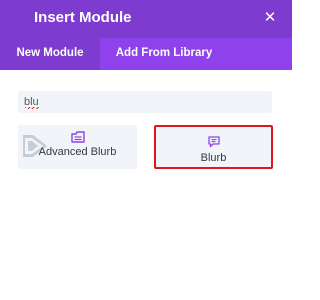  What do you see at coordinates (146, 19) in the screenshot?
I see `dialog-header: Insert Module ✕` at bounding box center [146, 19].